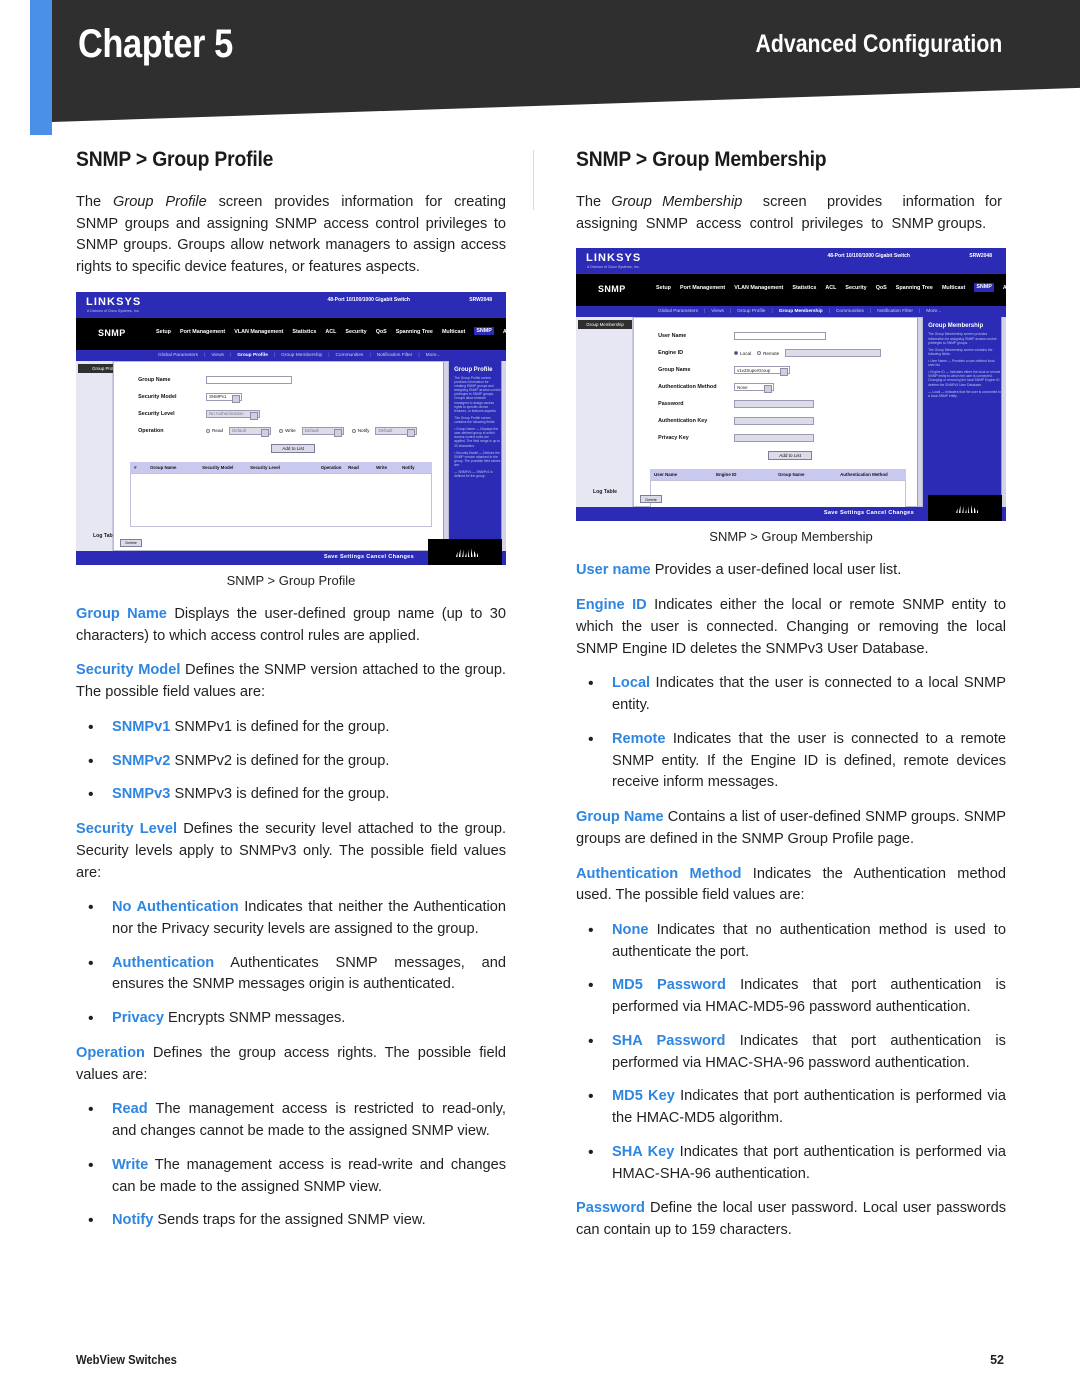 The width and height of the screenshot is (1080, 1397). I want to click on shot-l-tab-setup: Setup, so click(163, 332).